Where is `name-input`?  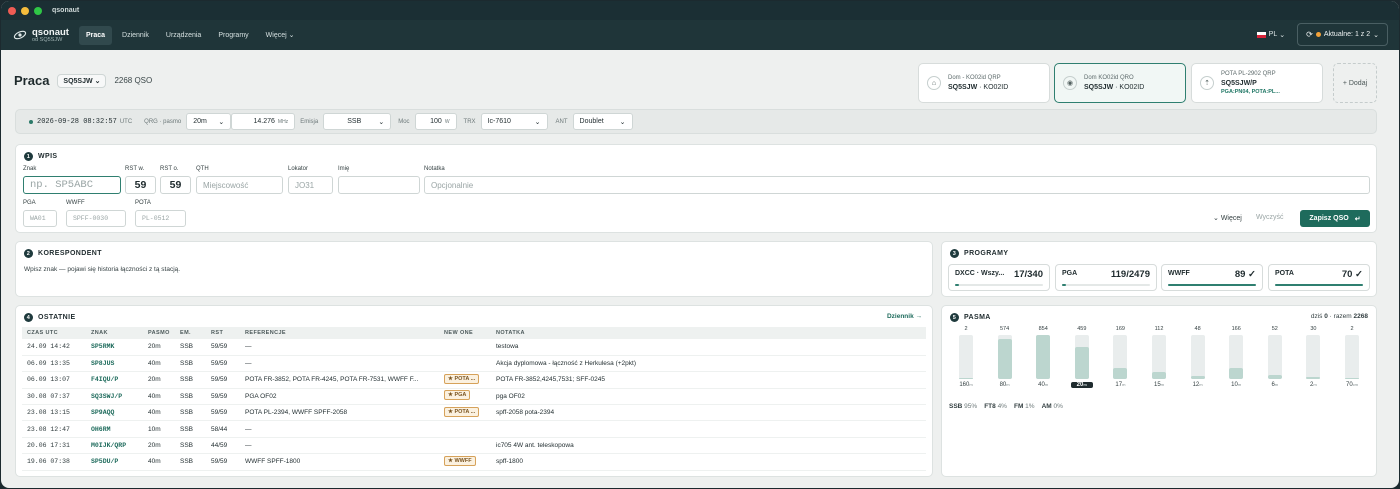 name-input is located at coordinates (379, 185).